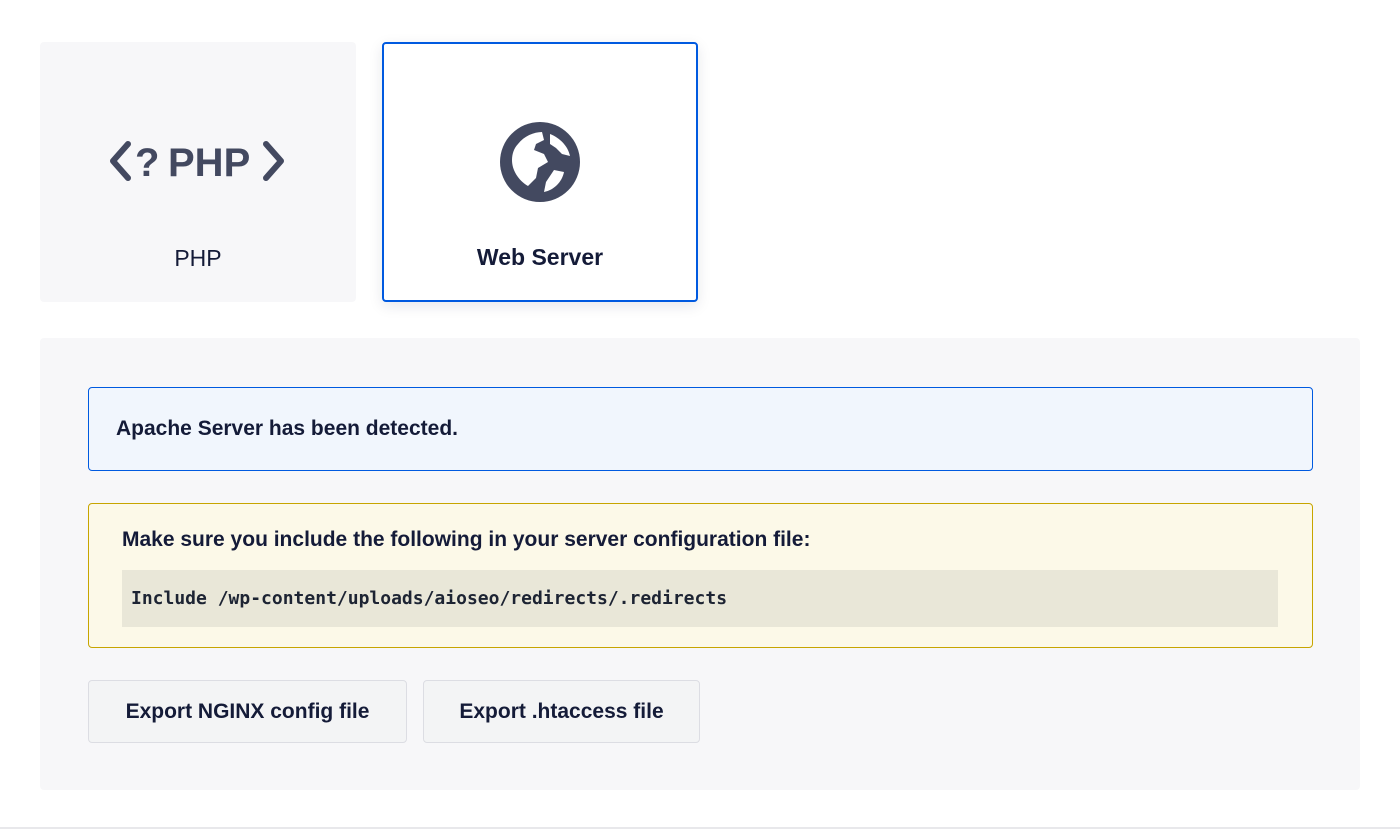 This screenshot has height=829, width=1400. Describe the element at coordinates (700, 429) in the screenshot. I see `server-detected-notice: Apache Server has been detected.` at that location.